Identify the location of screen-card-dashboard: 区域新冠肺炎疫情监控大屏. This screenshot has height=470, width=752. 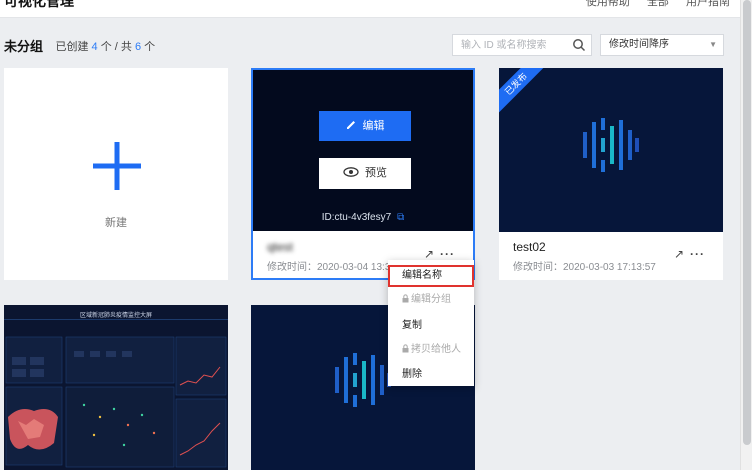
(116, 387).